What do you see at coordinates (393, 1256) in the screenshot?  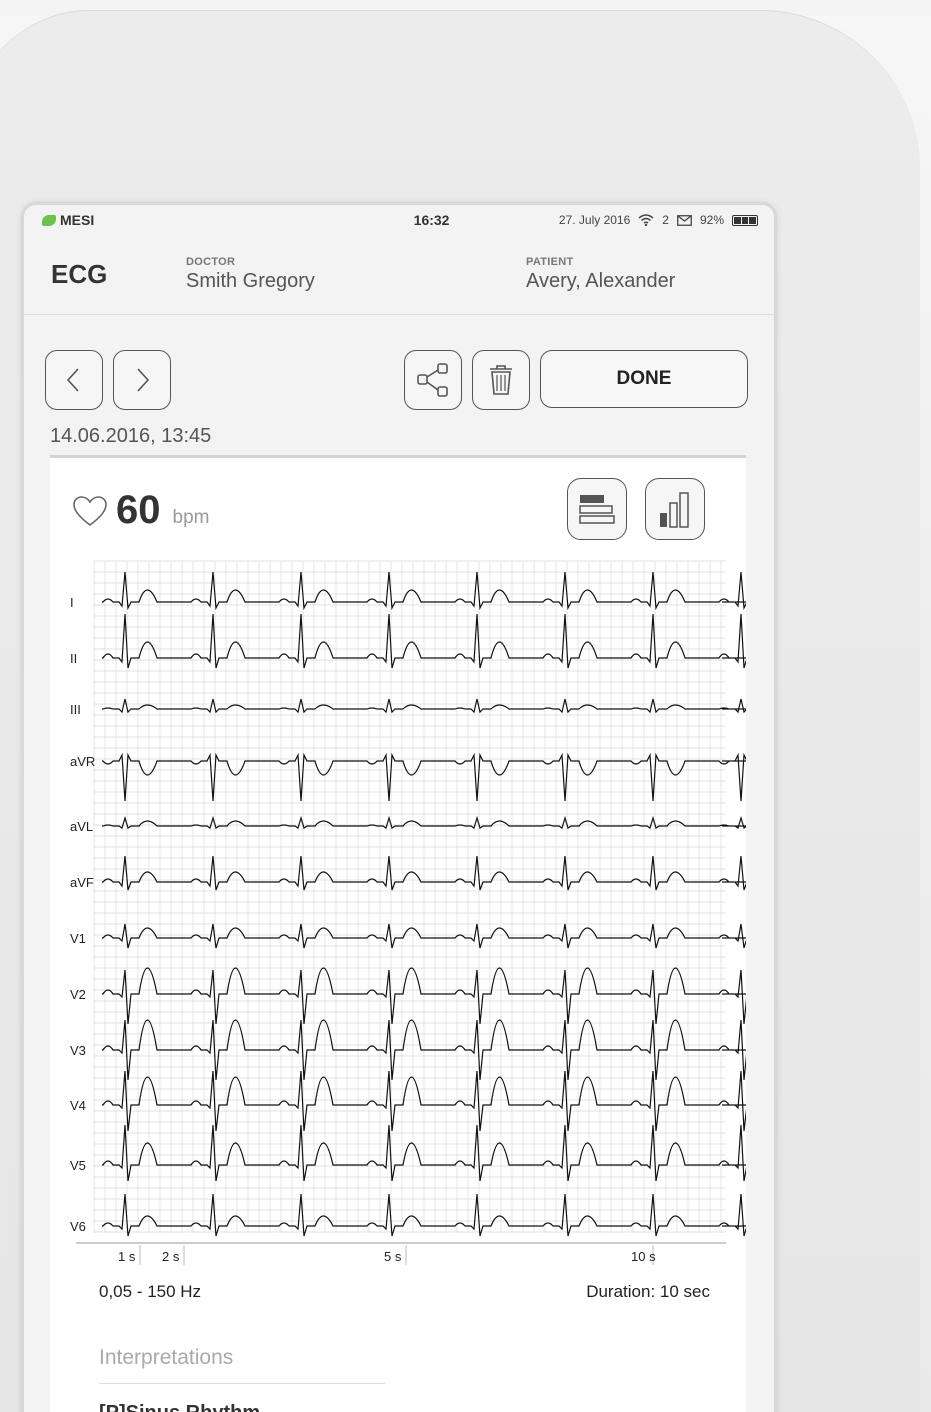 I see `time-label: 5 s` at bounding box center [393, 1256].